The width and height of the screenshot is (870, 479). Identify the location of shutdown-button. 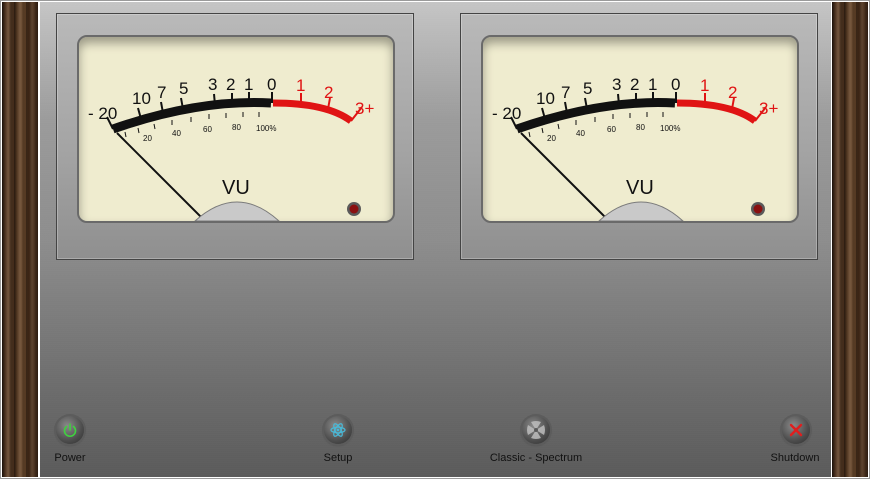
(796, 430).